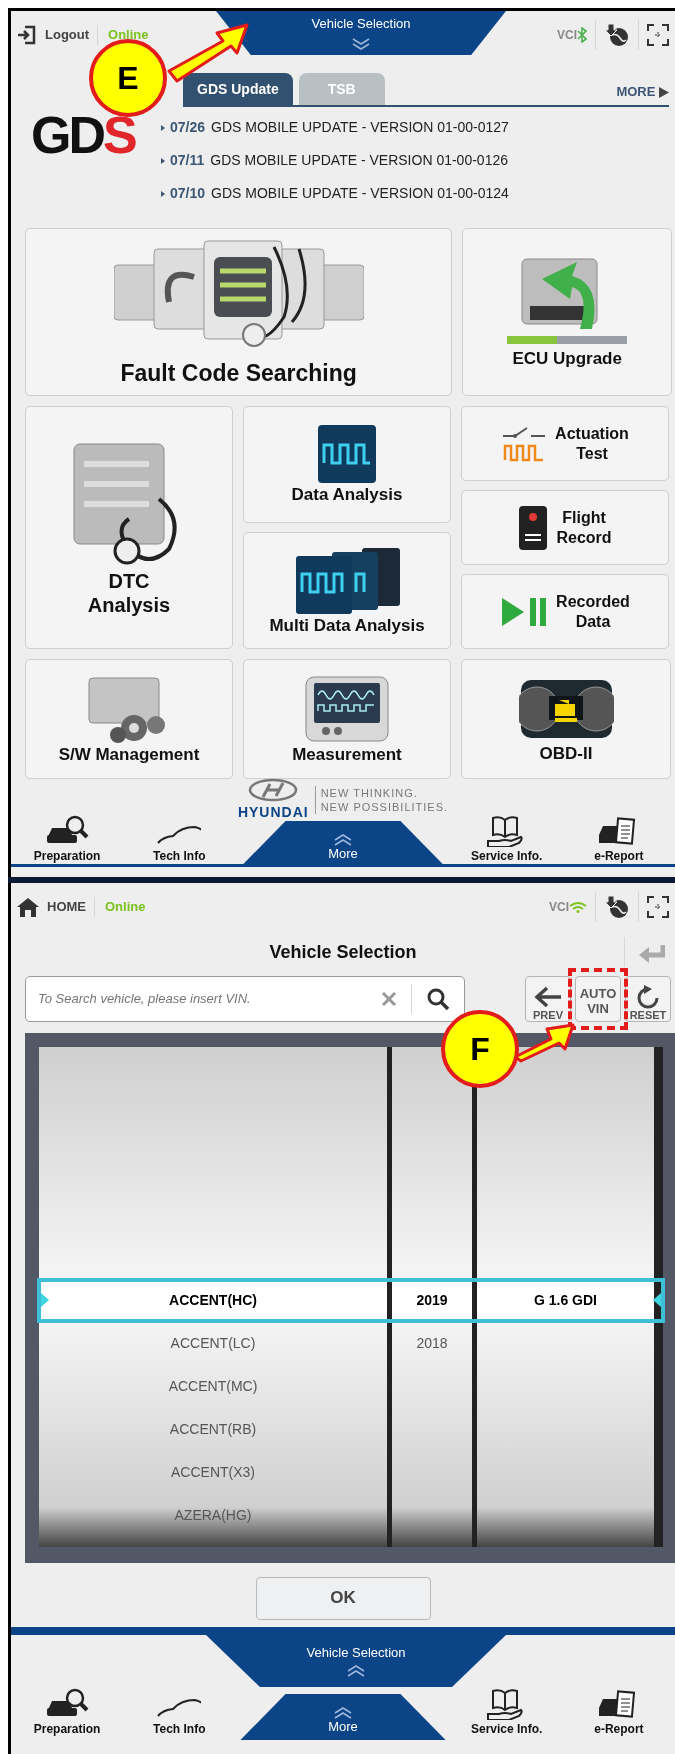 This screenshot has height=1754, width=675. What do you see at coordinates (213, 1386) in the screenshot?
I see `picker-item: ACCENT(MC)` at bounding box center [213, 1386].